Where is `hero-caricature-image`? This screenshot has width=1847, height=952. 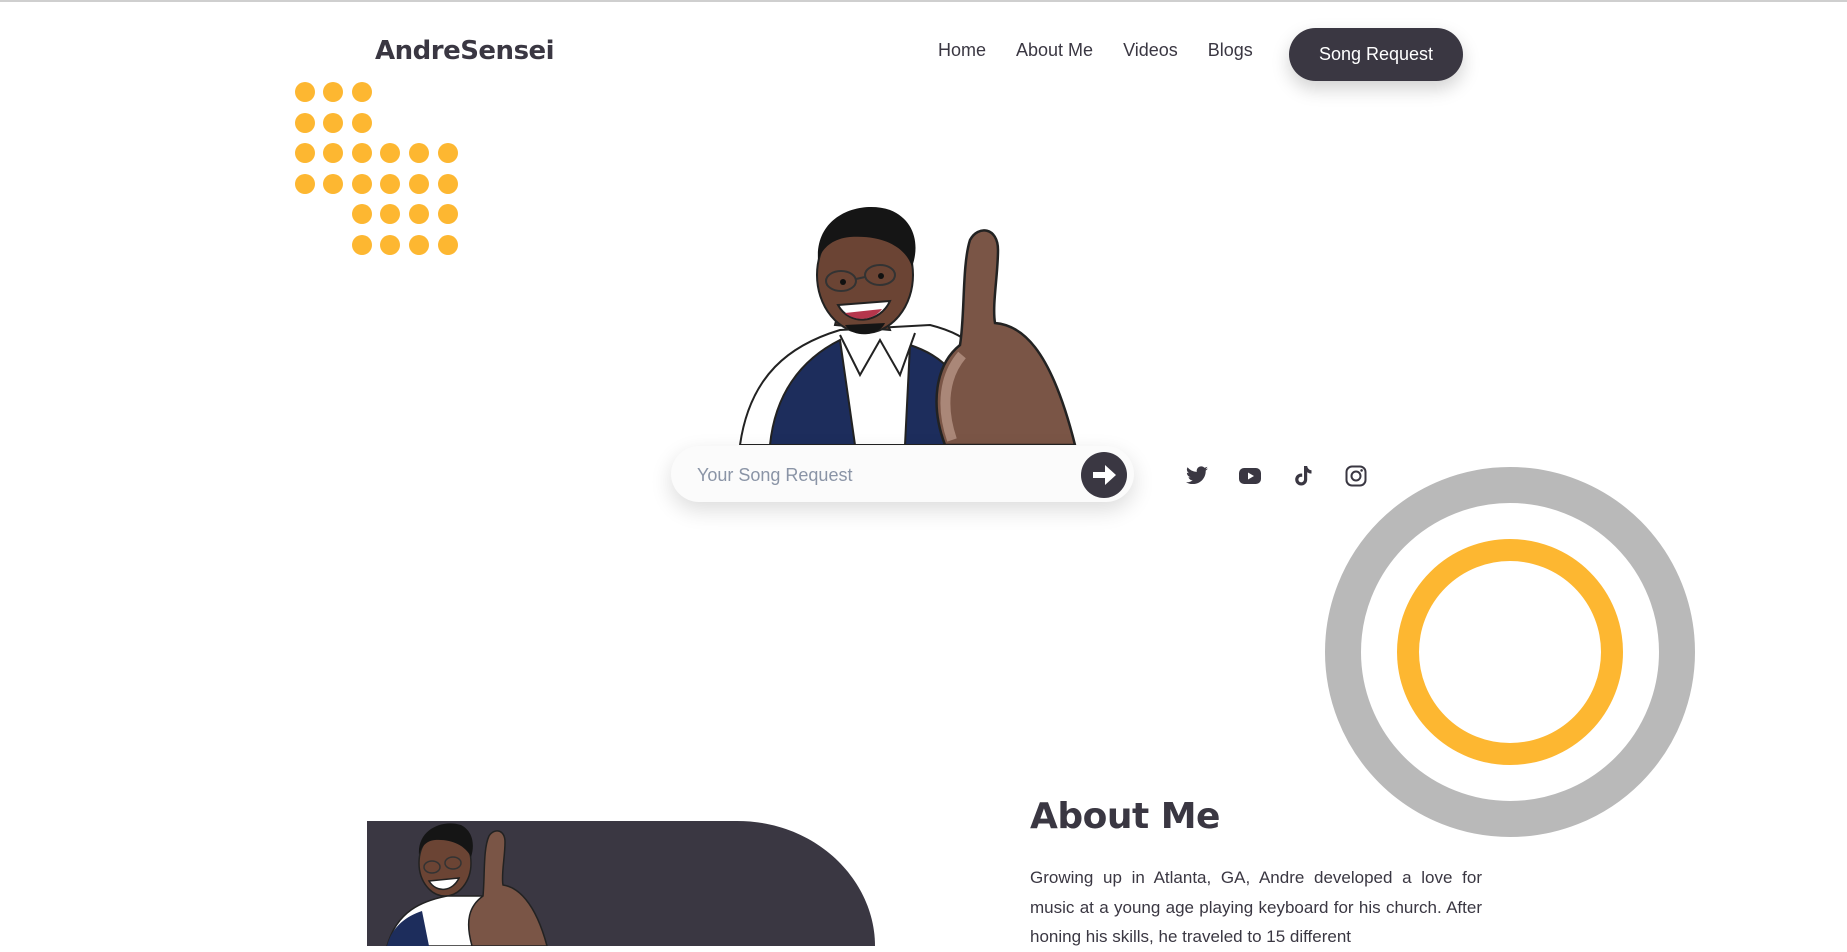
hero-caricature-image is located at coordinates (907, 326).